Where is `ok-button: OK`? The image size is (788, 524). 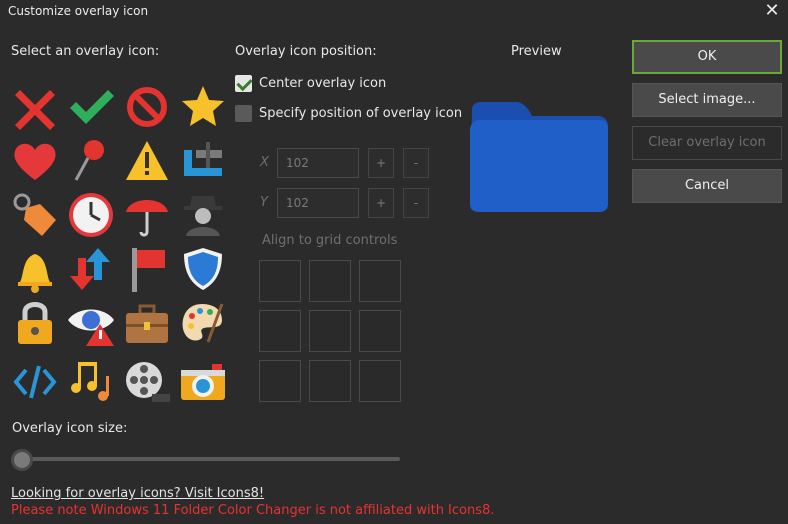
ok-button: OK is located at coordinates (707, 57).